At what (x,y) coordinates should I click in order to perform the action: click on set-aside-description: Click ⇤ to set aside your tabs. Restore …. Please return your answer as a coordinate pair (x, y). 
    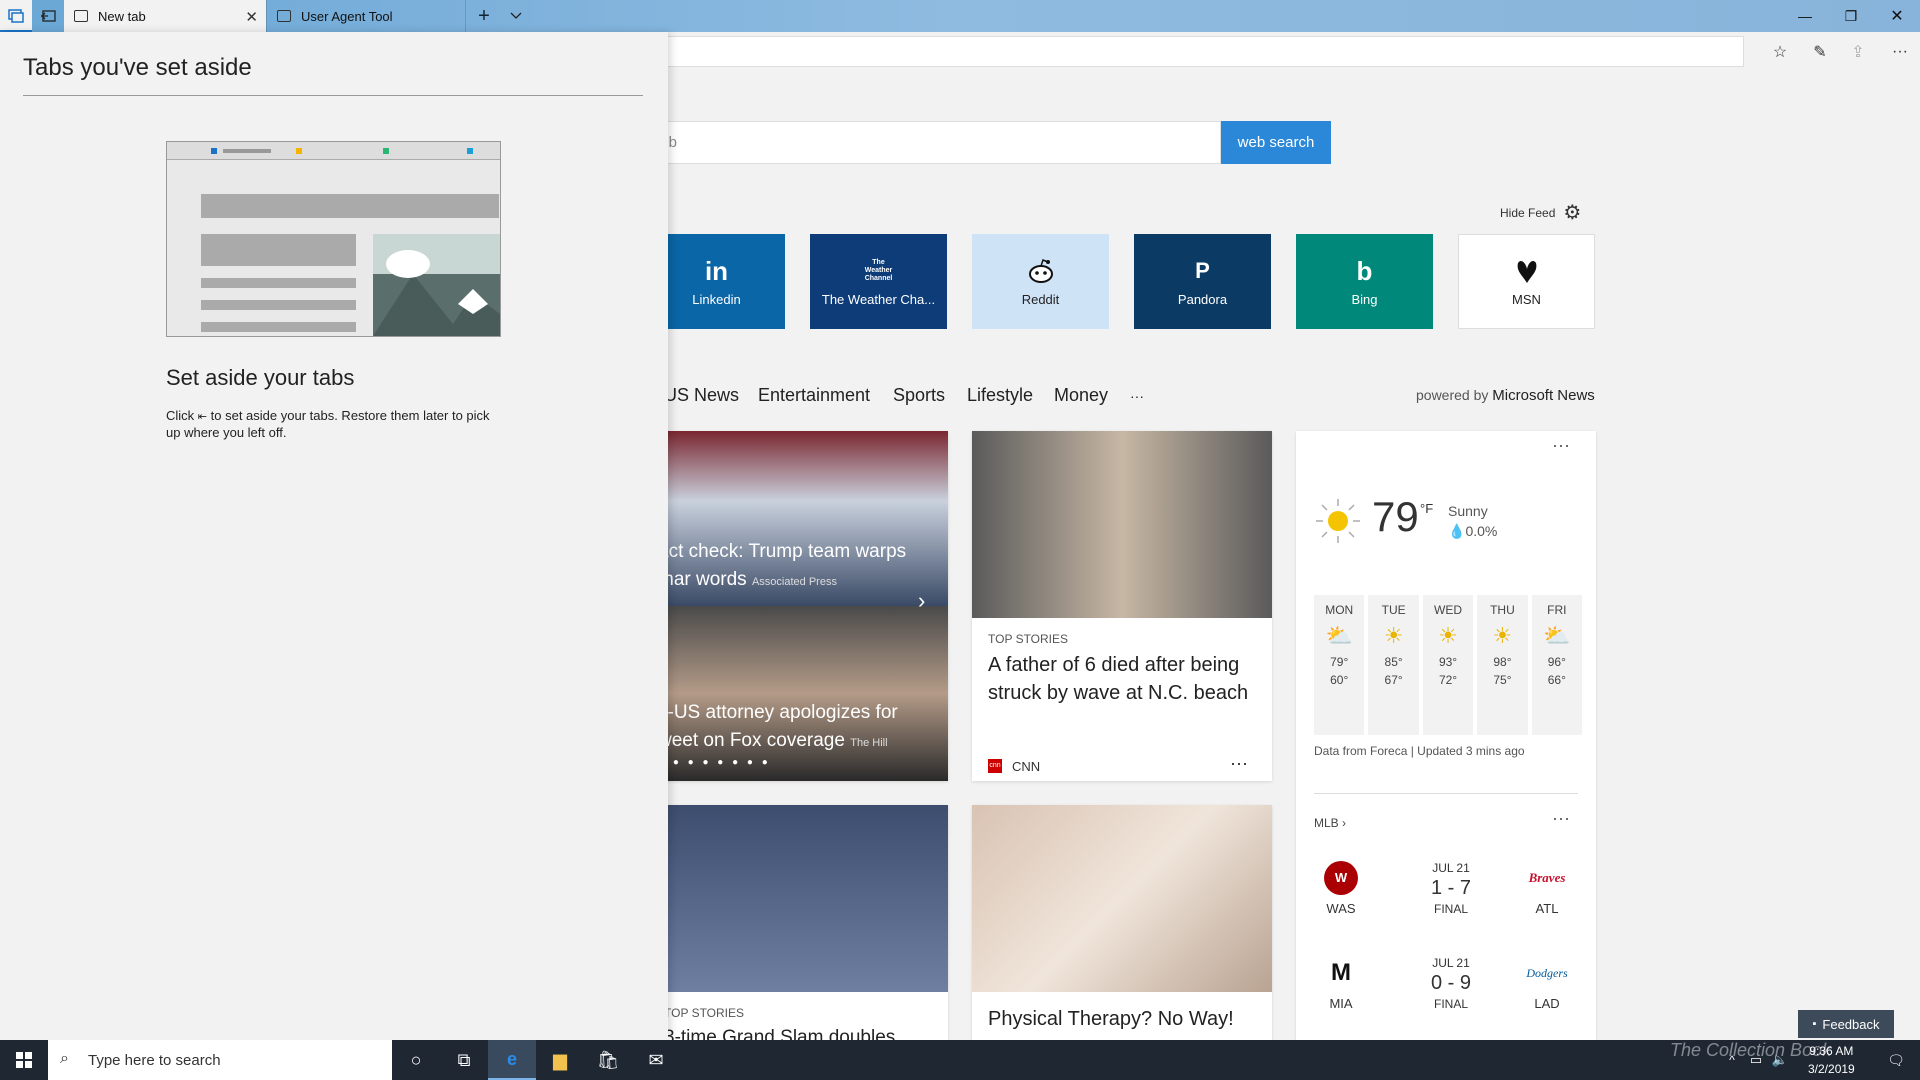
    Looking at the image, I should click on (328, 424).